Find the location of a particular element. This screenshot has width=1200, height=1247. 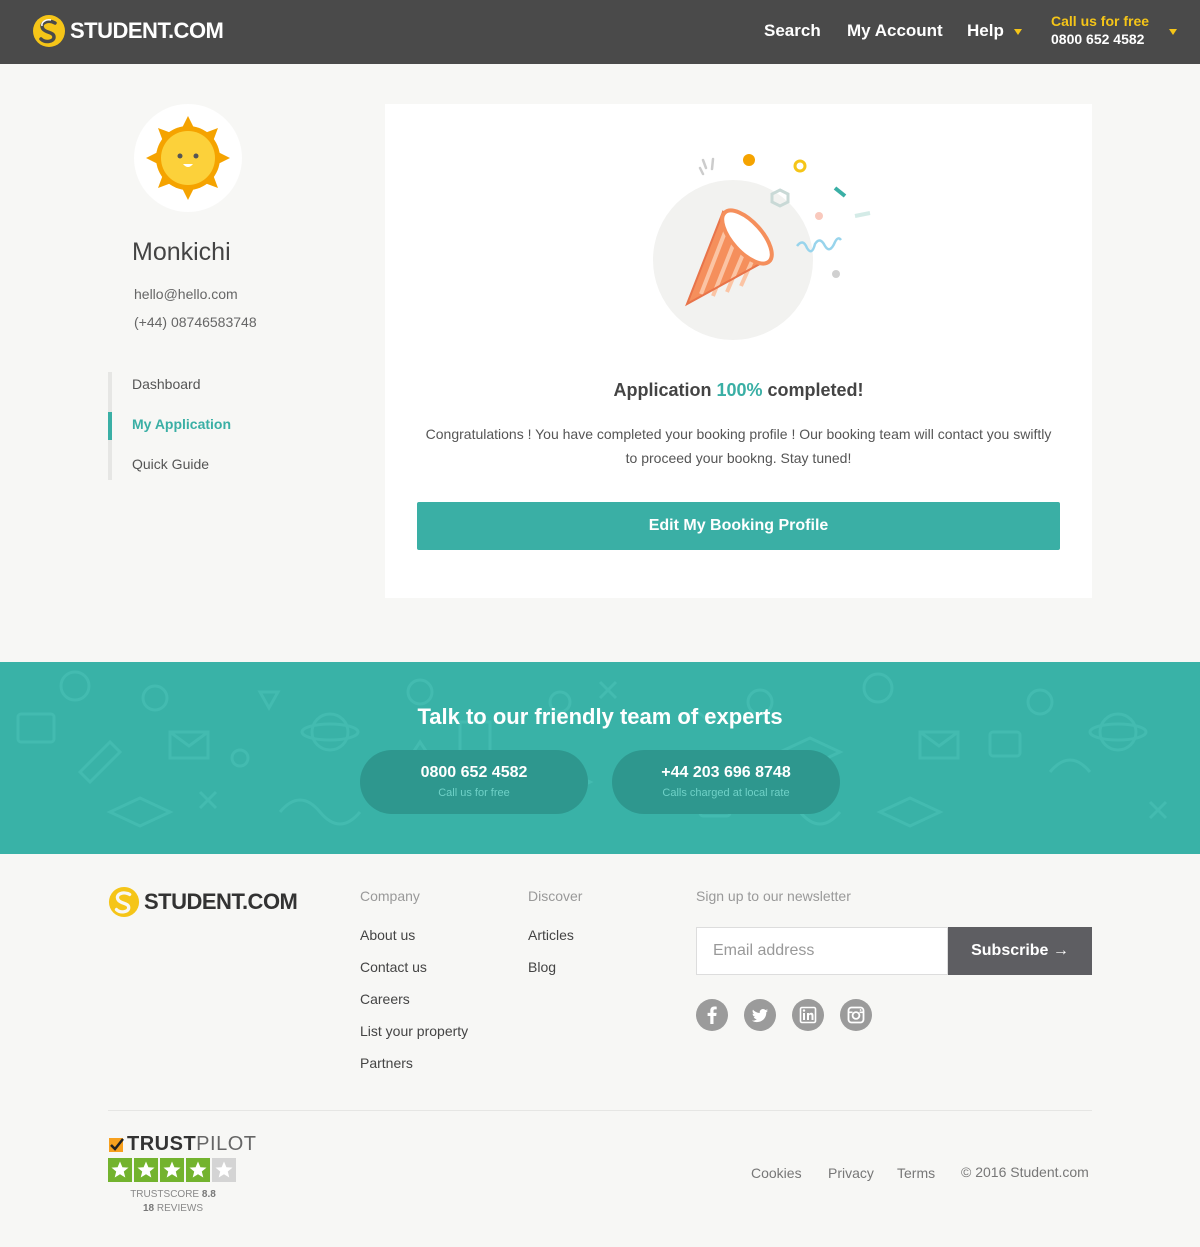

reviews-label: REVIEWS is located at coordinates (180, 1208).